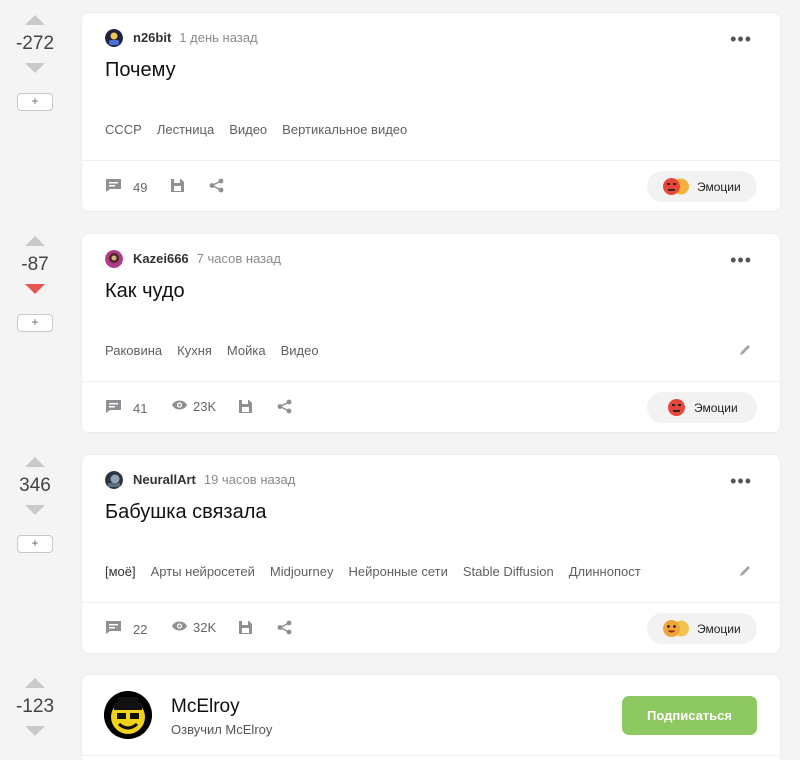 The width and height of the screenshot is (800, 760). What do you see at coordinates (205, 707) in the screenshot?
I see `profile-name: McElroy` at bounding box center [205, 707].